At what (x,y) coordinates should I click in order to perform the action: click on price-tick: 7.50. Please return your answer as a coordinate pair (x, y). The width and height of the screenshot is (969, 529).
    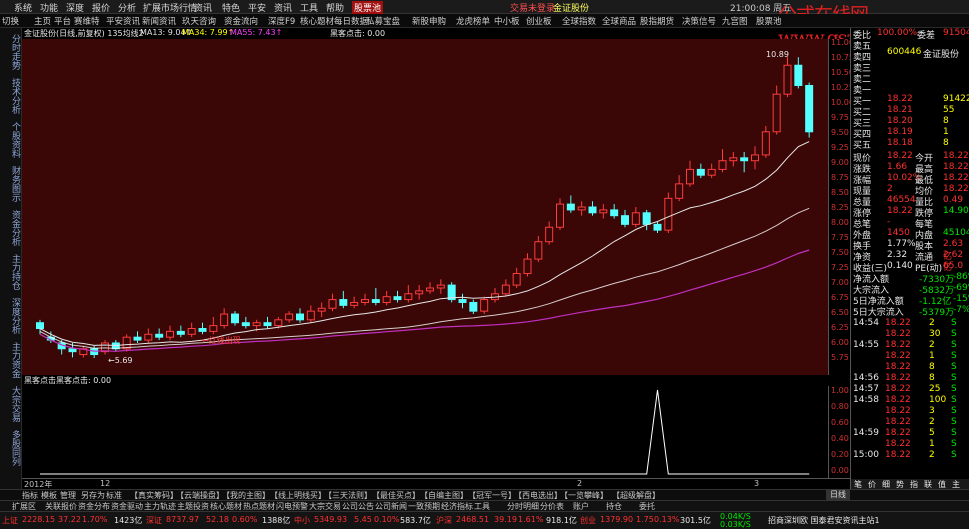
    Looking at the image, I should click on (840, 252).